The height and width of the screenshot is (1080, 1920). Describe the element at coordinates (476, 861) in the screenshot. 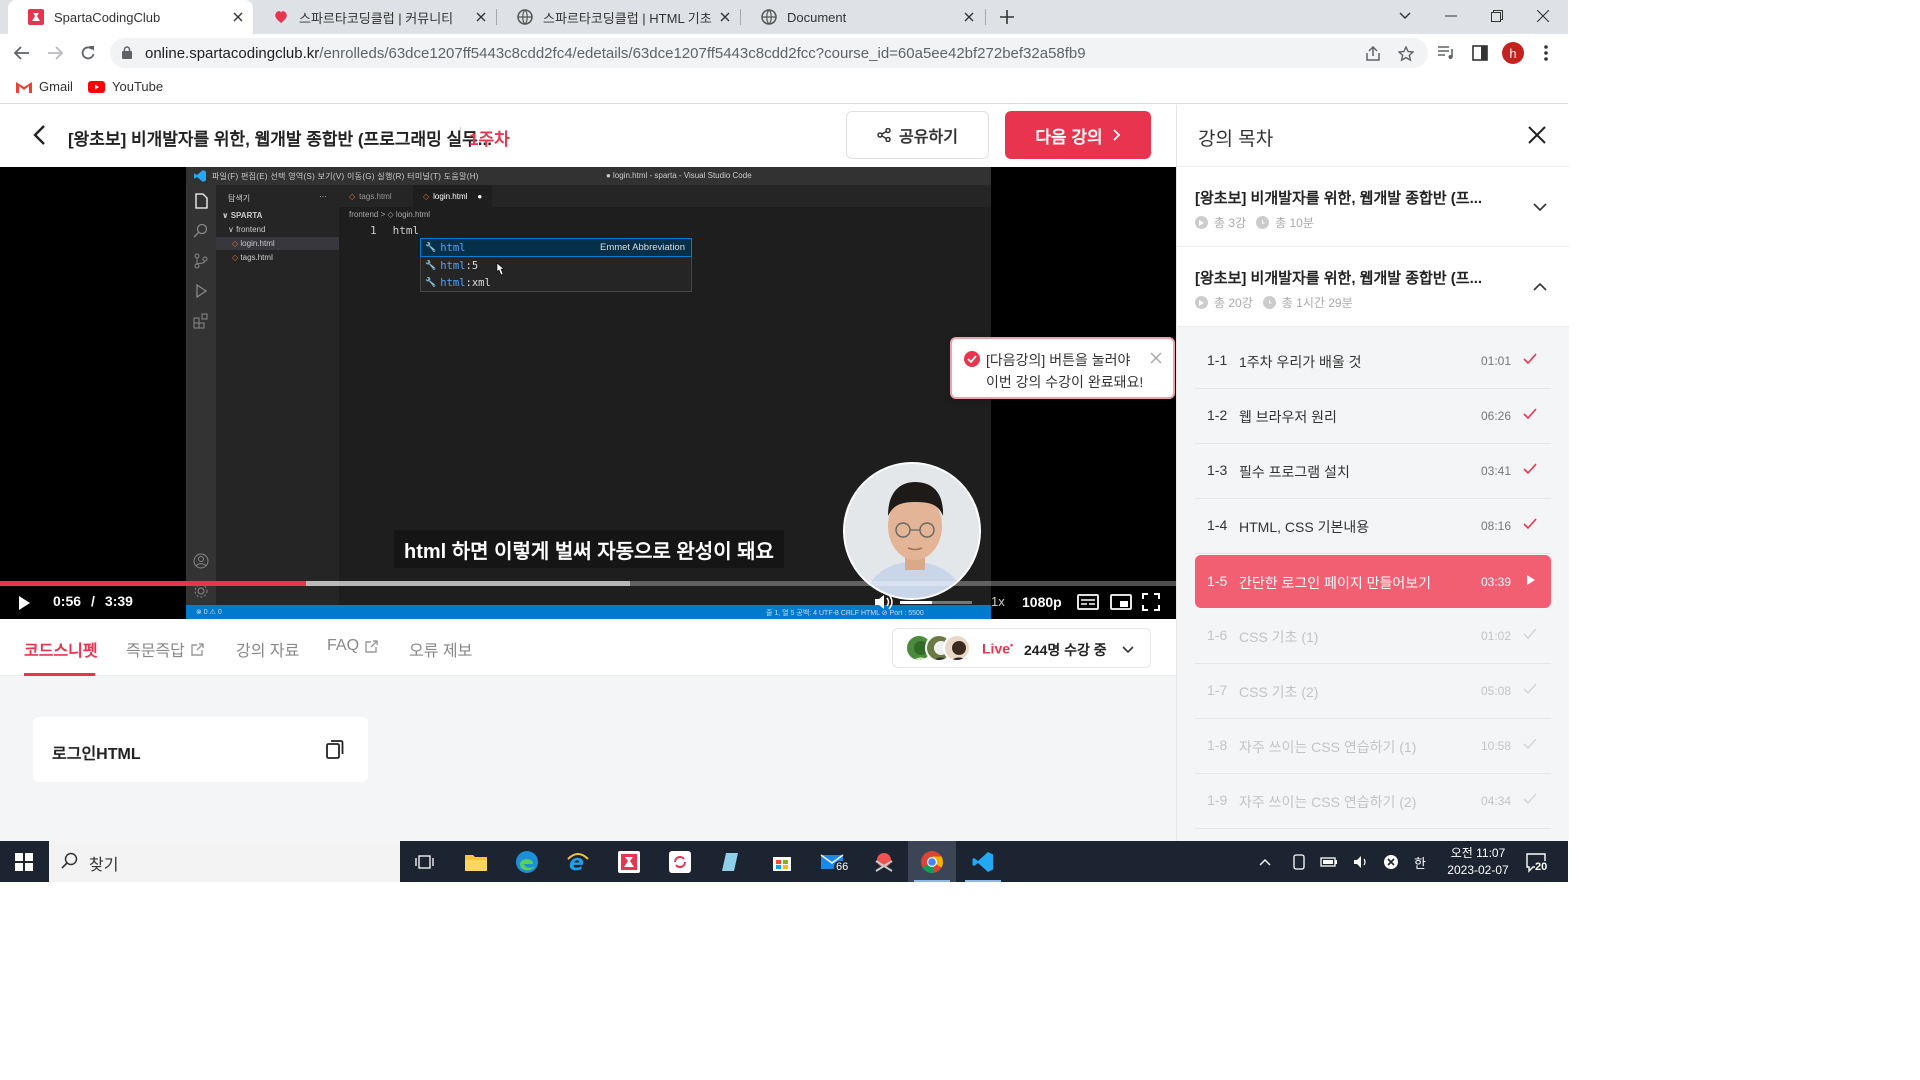

I see `file-explorer-icon` at that location.